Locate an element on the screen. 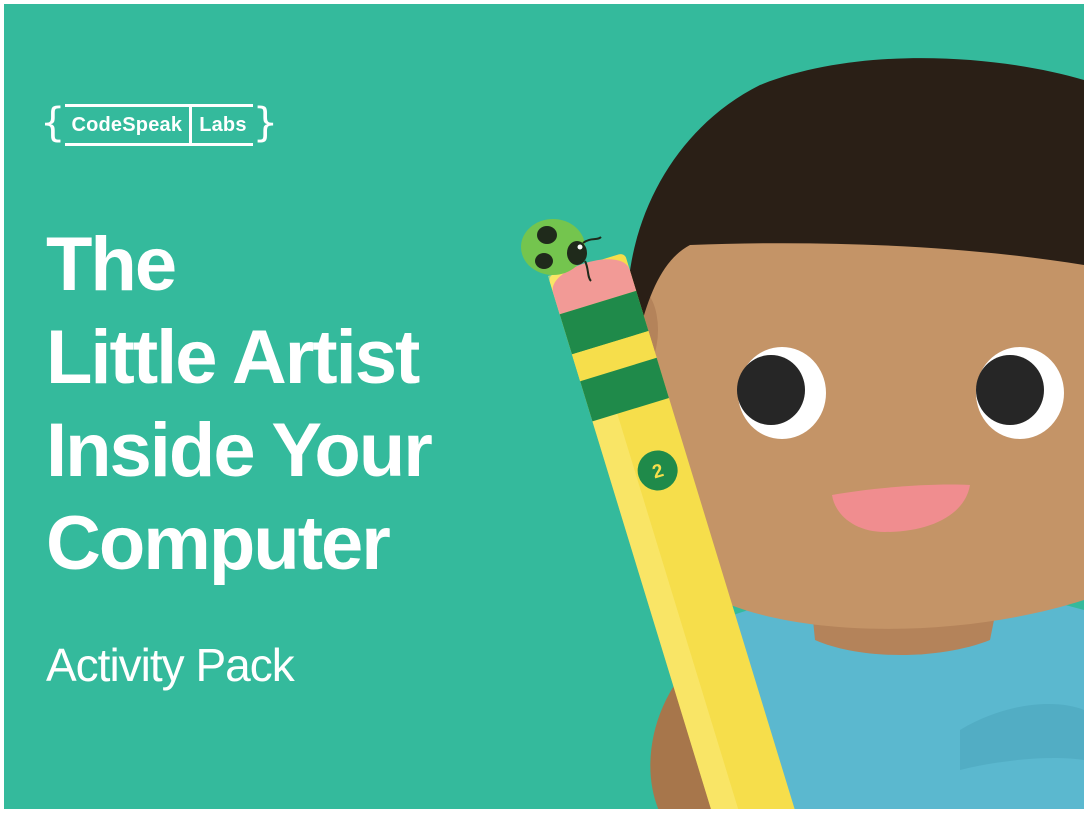  right-eye-pupil is located at coordinates (1010, 390).